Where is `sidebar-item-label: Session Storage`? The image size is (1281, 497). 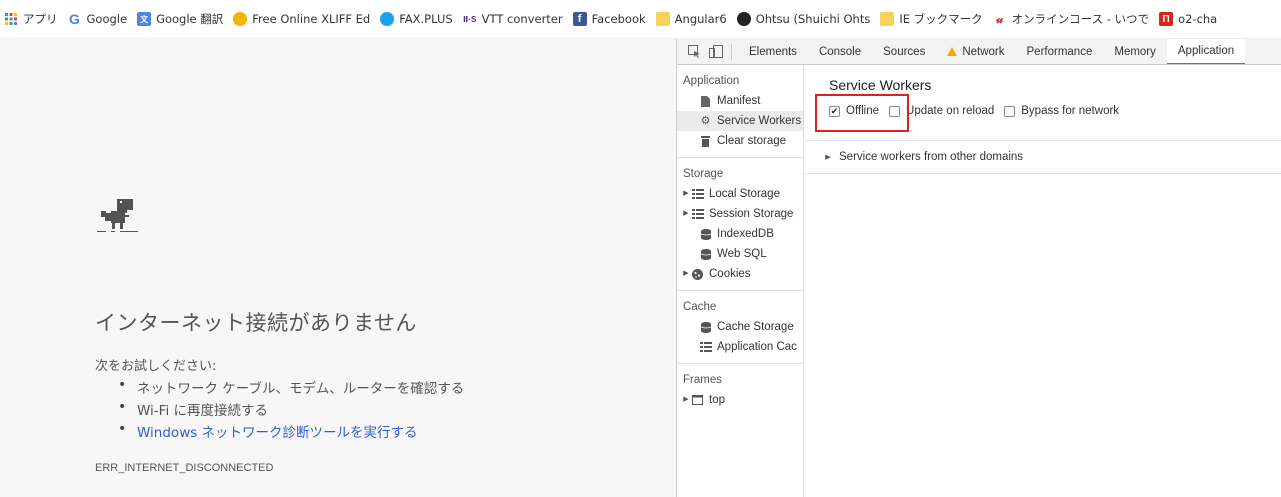
sidebar-item-label: Session Storage is located at coordinates (751, 214).